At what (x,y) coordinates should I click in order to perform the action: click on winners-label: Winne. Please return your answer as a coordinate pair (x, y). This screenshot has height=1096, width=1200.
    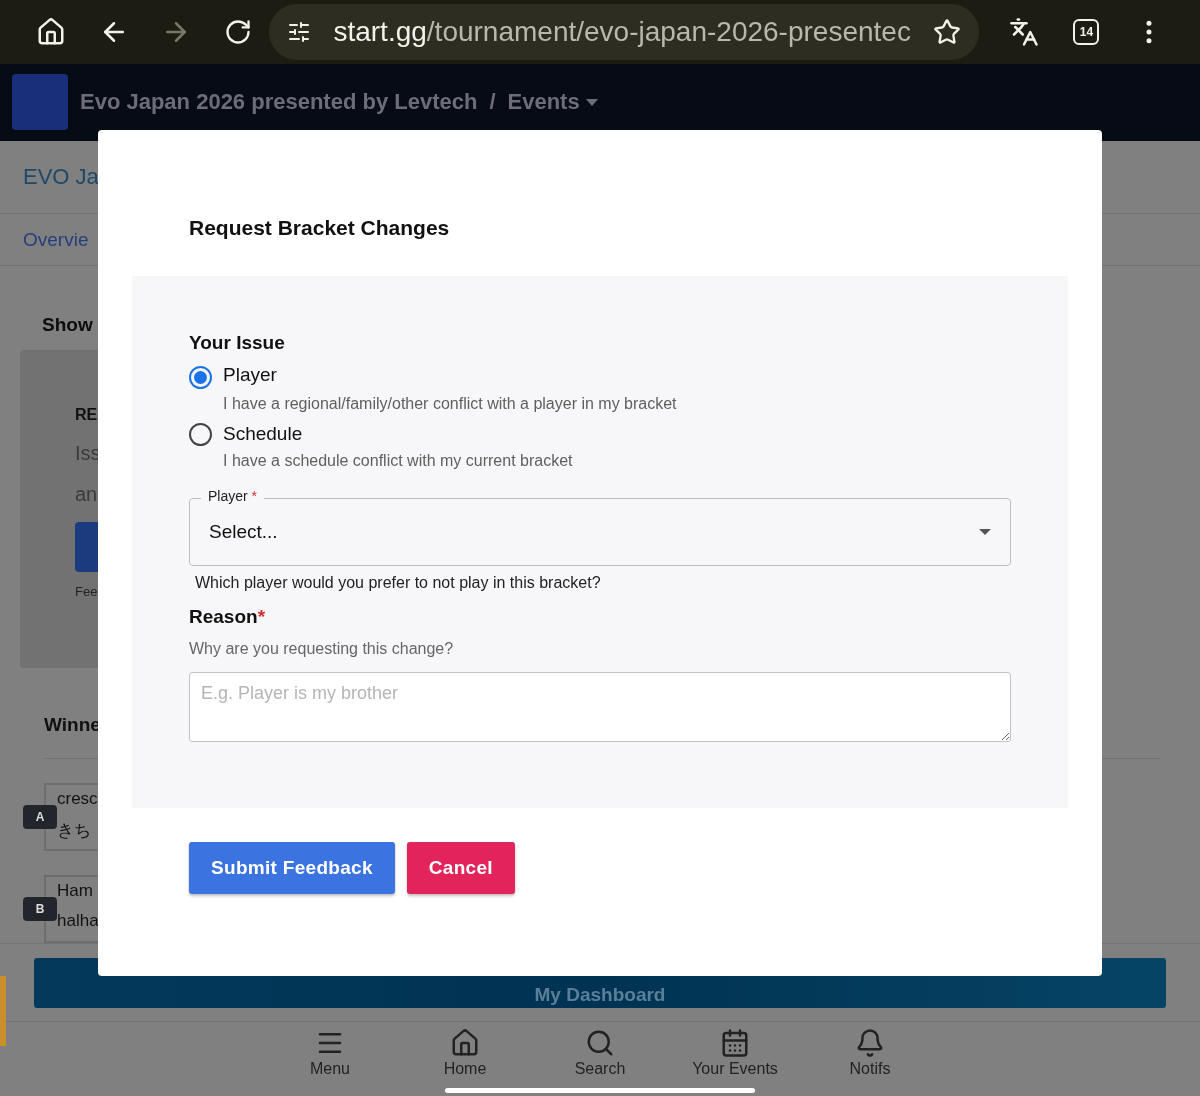
    Looking at the image, I should click on (73, 725).